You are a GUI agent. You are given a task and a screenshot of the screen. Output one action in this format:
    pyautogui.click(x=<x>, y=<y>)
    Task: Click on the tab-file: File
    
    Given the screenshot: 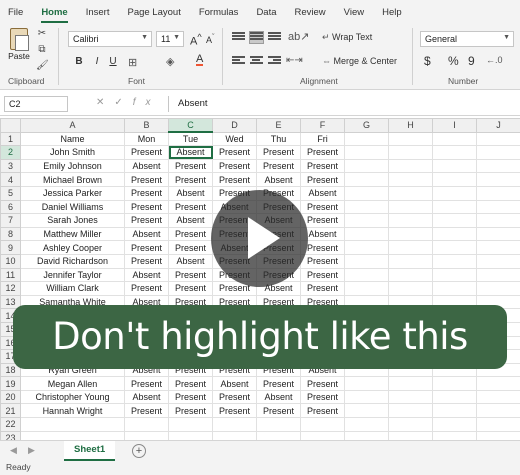 What is the action you would take?
    pyautogui.click(x=15, y=12)
    